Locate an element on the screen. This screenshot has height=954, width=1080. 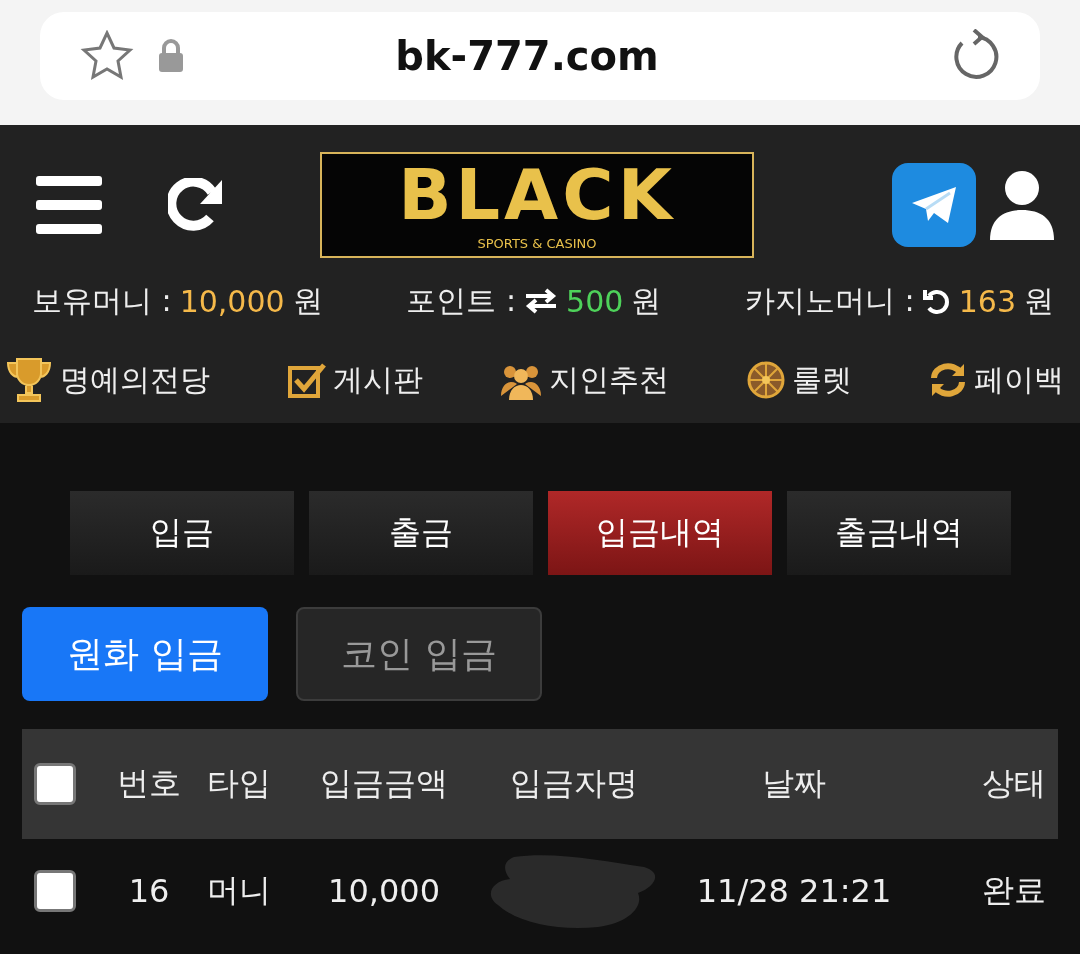
menu-link: 게시판 is located at coordinates (354, 380).